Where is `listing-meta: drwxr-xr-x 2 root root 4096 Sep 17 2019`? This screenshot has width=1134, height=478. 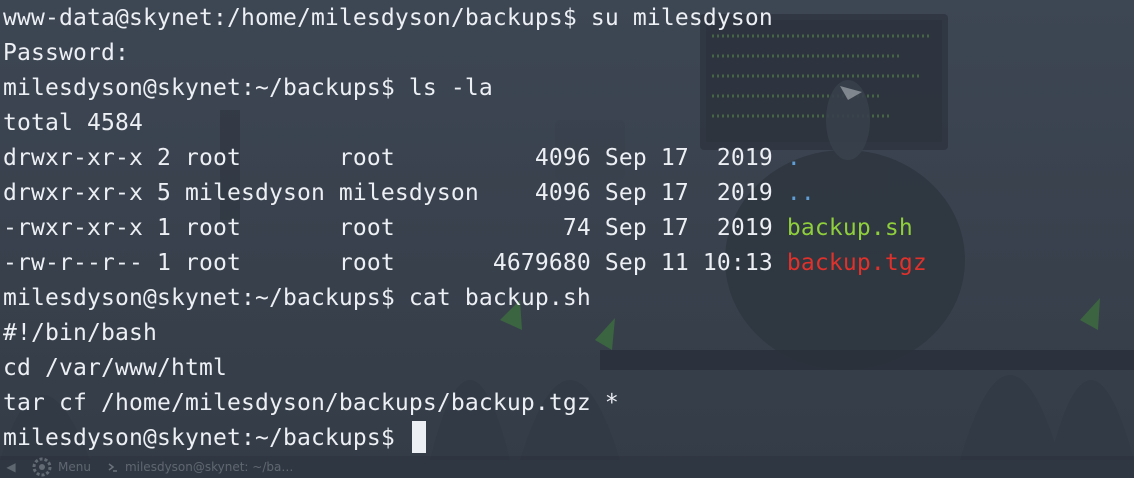 listing-meta: drwxr-xr-x 2 root root 4096 Sep 17 2019 is located at coordinates (395, 158).